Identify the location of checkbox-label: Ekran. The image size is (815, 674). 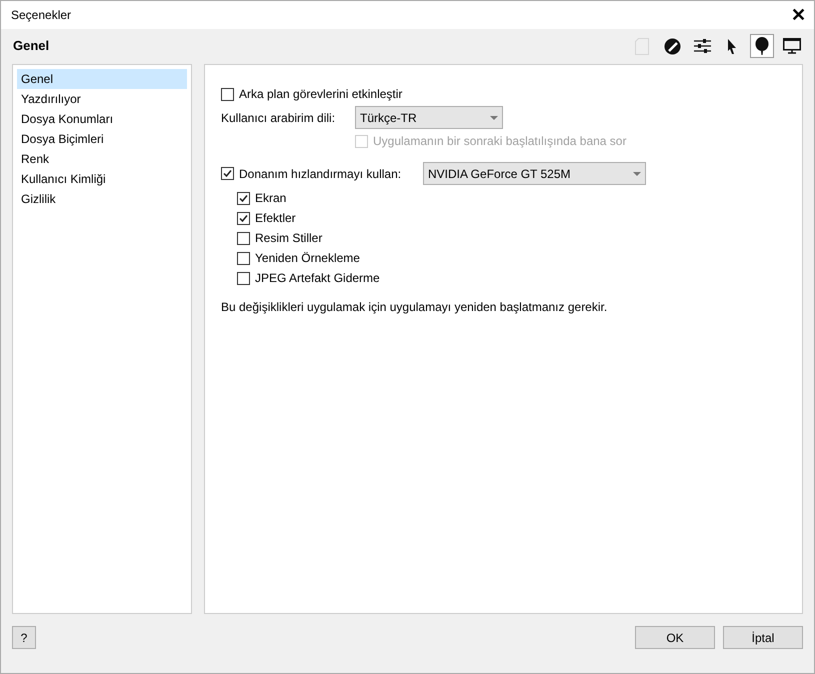
(270, 198).